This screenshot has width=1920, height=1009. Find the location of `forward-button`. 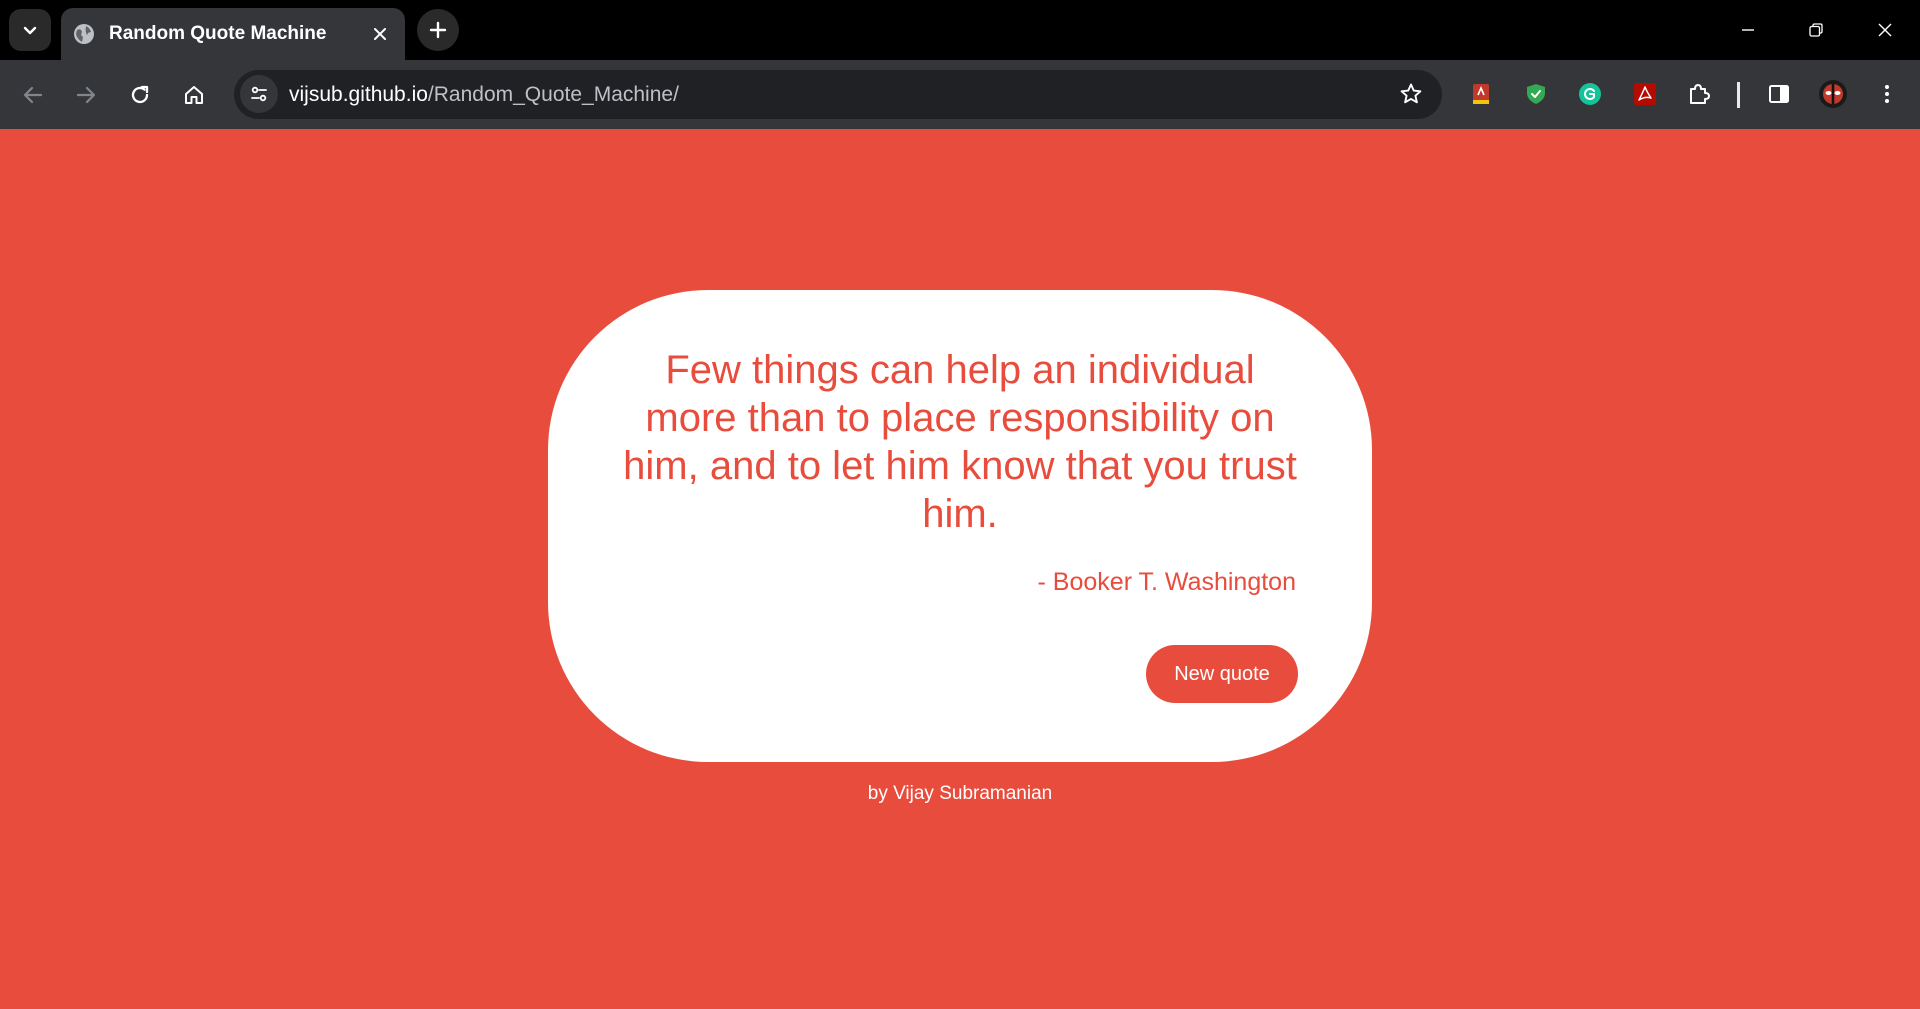

forward-button is located at coordinates (86, 95).